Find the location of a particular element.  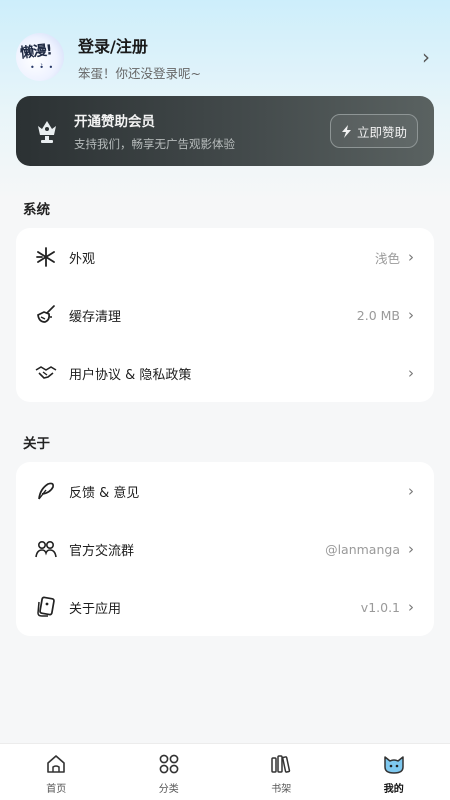

settings-row-about-app: 关于应用 v1.0.1 › is located at coordinates (225, 607).